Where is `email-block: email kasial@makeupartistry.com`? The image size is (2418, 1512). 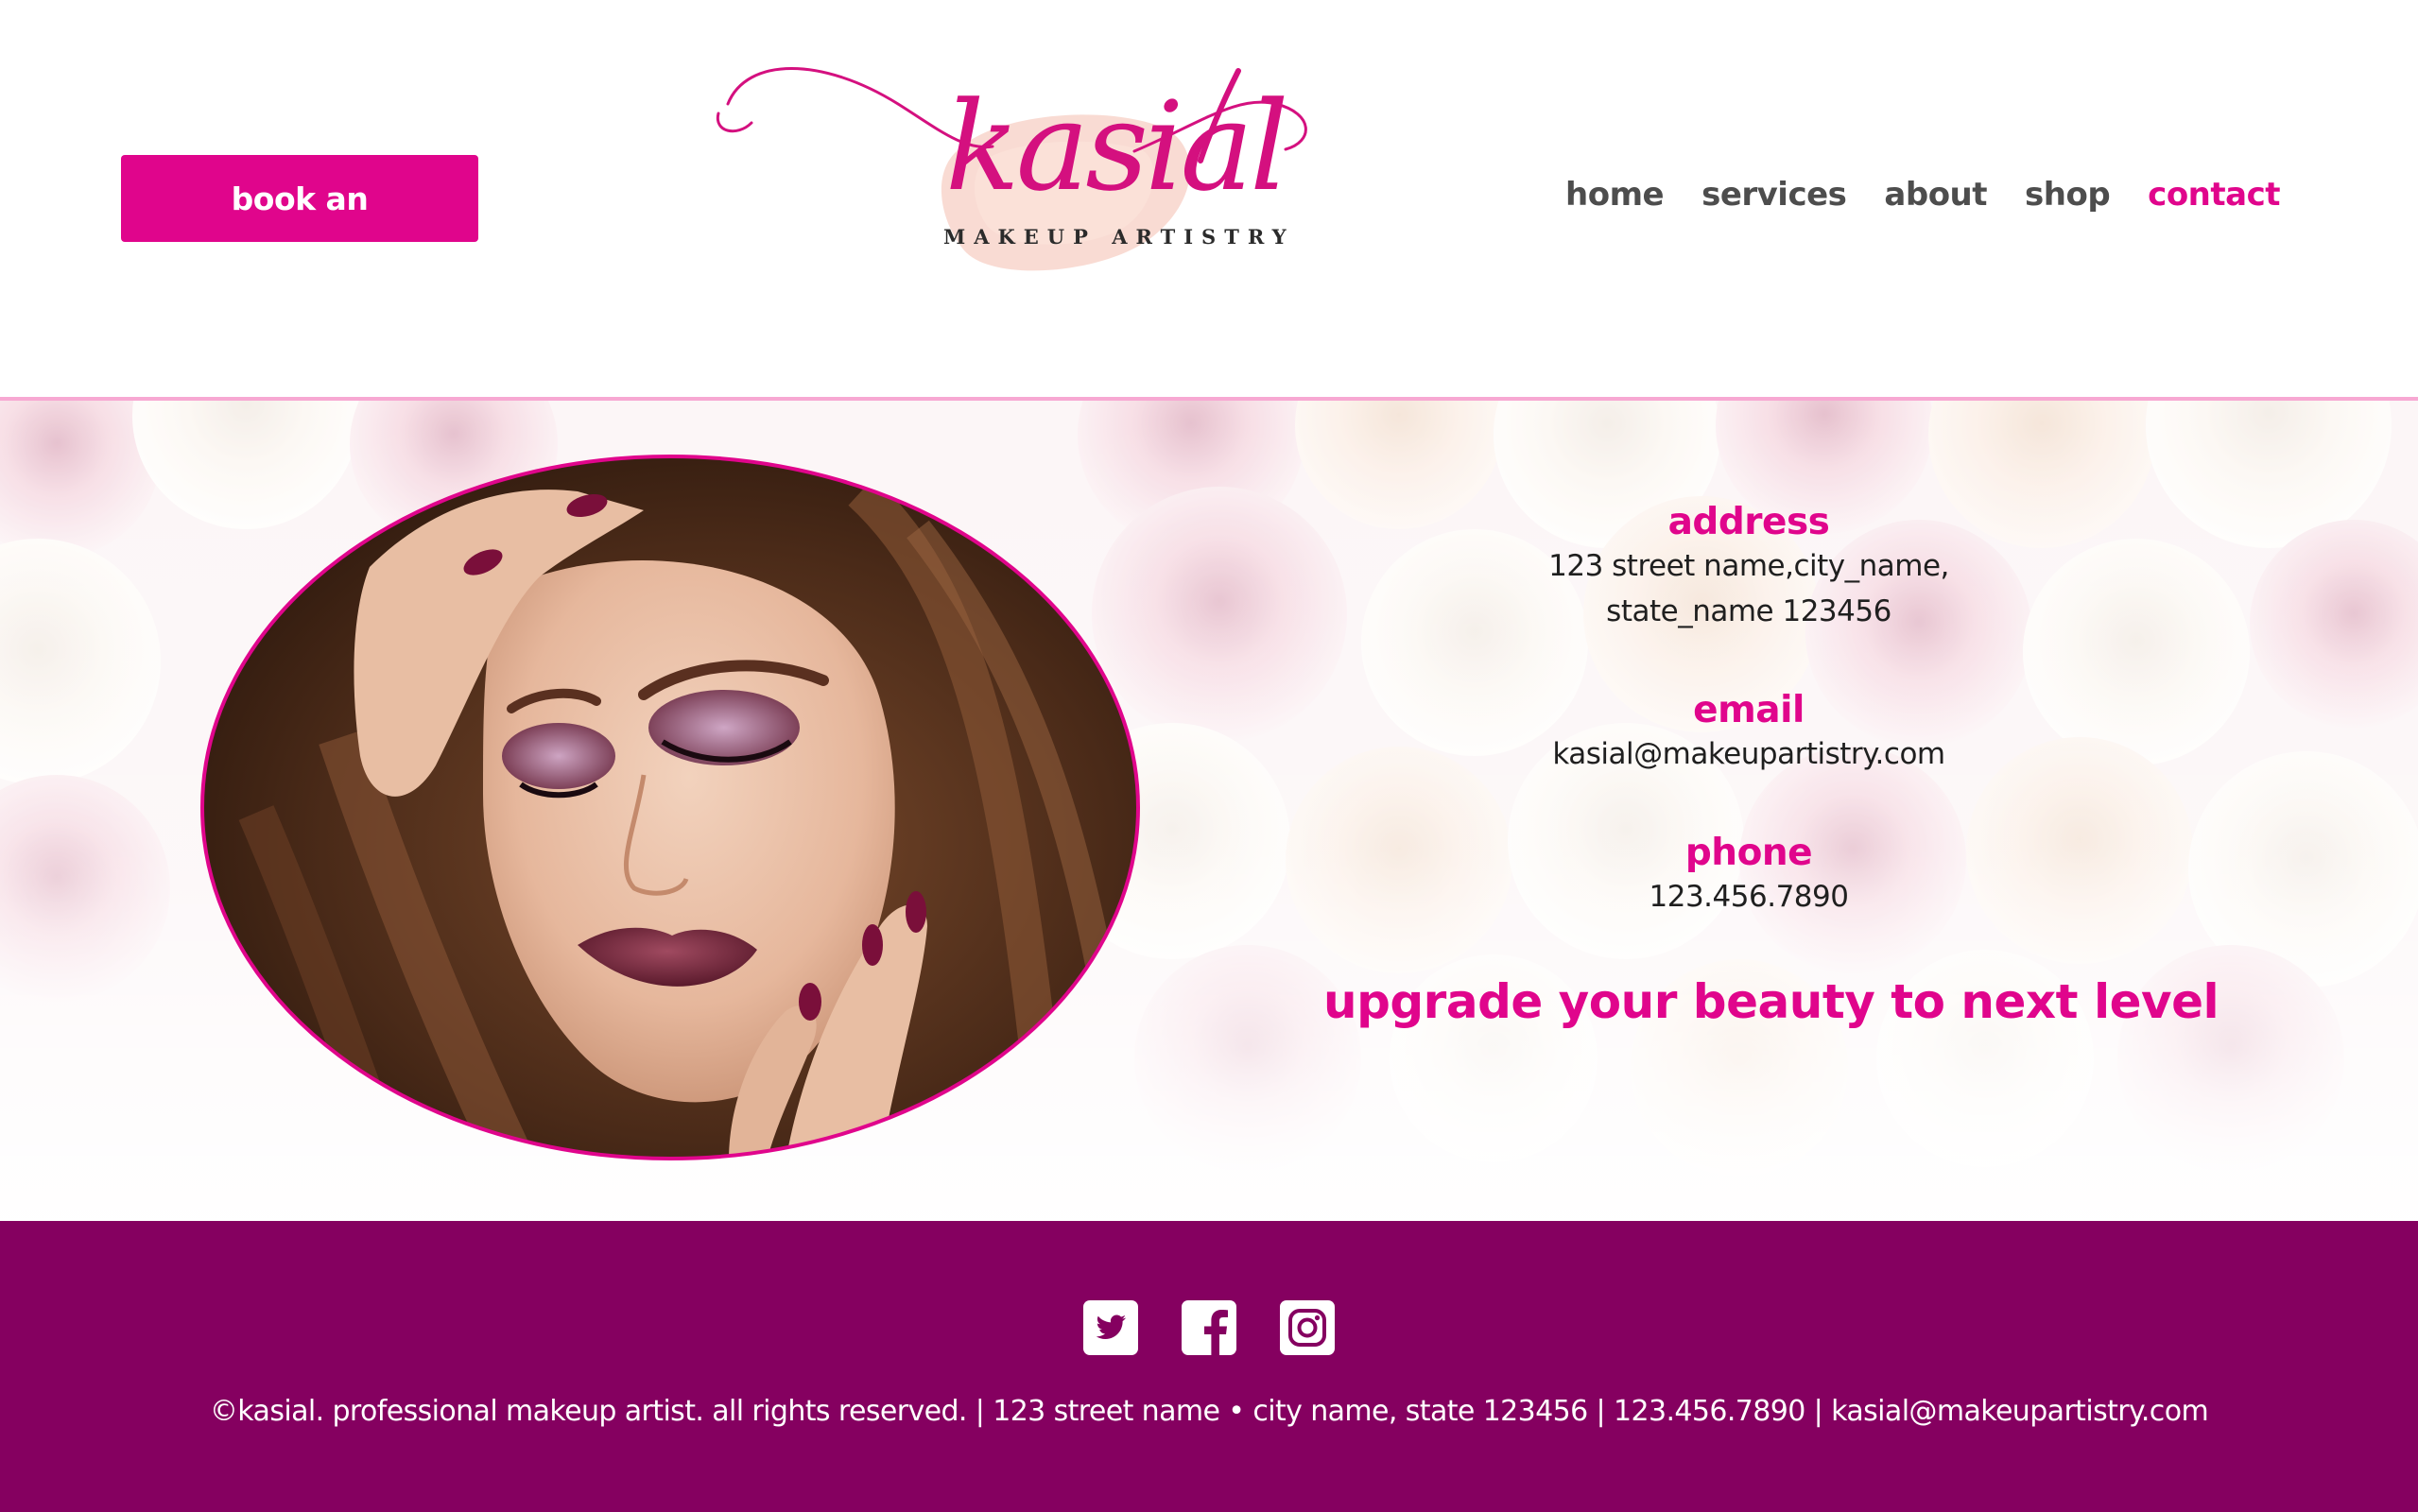
email-block: email kasial@makeupartistry.com is located at coordinates (1749, 733).